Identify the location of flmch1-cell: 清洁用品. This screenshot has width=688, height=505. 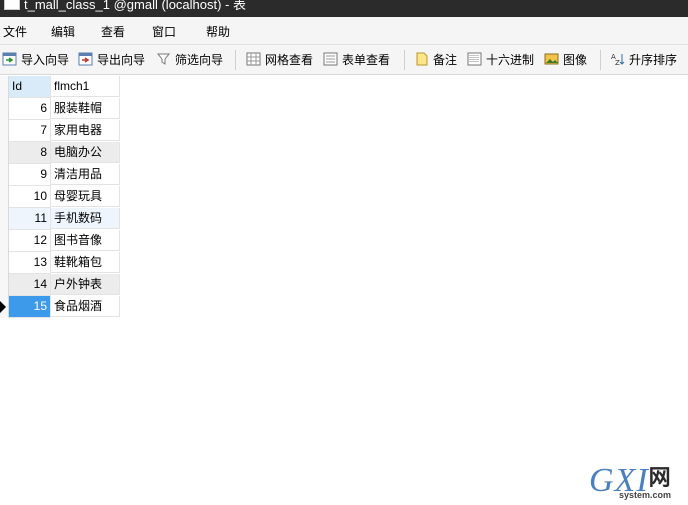
(85, 174).